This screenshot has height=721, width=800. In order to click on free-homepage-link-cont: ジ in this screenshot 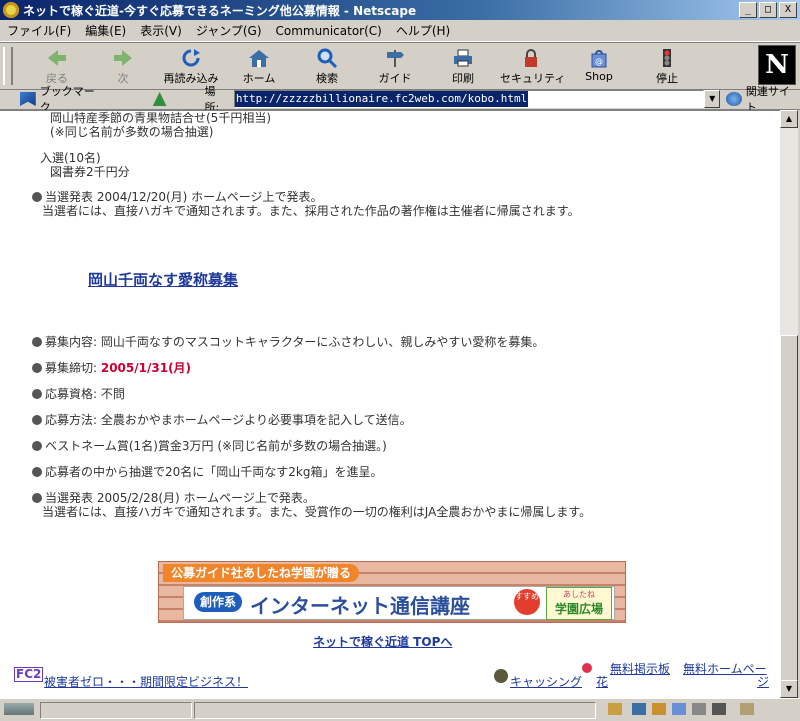, I will do `click(763, 681)`.